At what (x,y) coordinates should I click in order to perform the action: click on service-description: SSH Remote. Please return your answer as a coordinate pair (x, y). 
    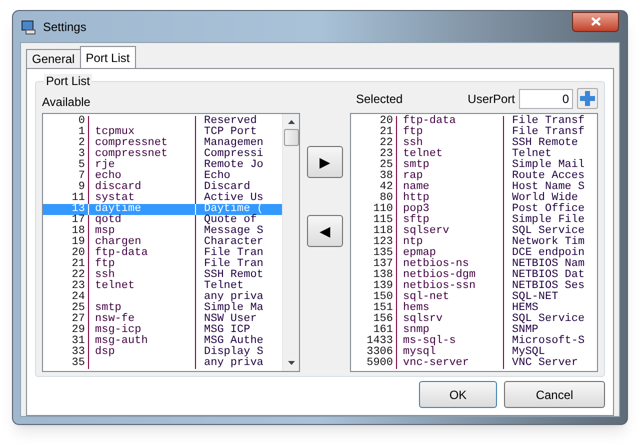
    Looking at the image, I should click on (545, 143).